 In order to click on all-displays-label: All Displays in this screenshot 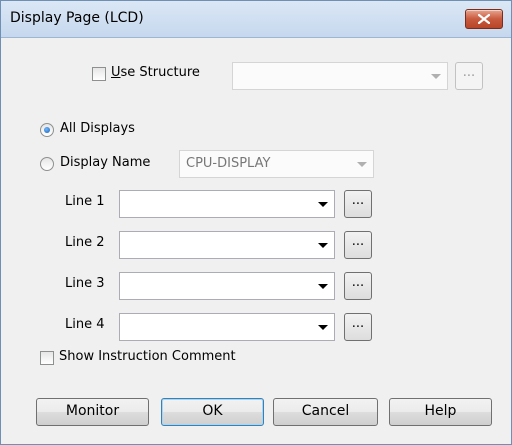, I will do `click(97, 128)`.